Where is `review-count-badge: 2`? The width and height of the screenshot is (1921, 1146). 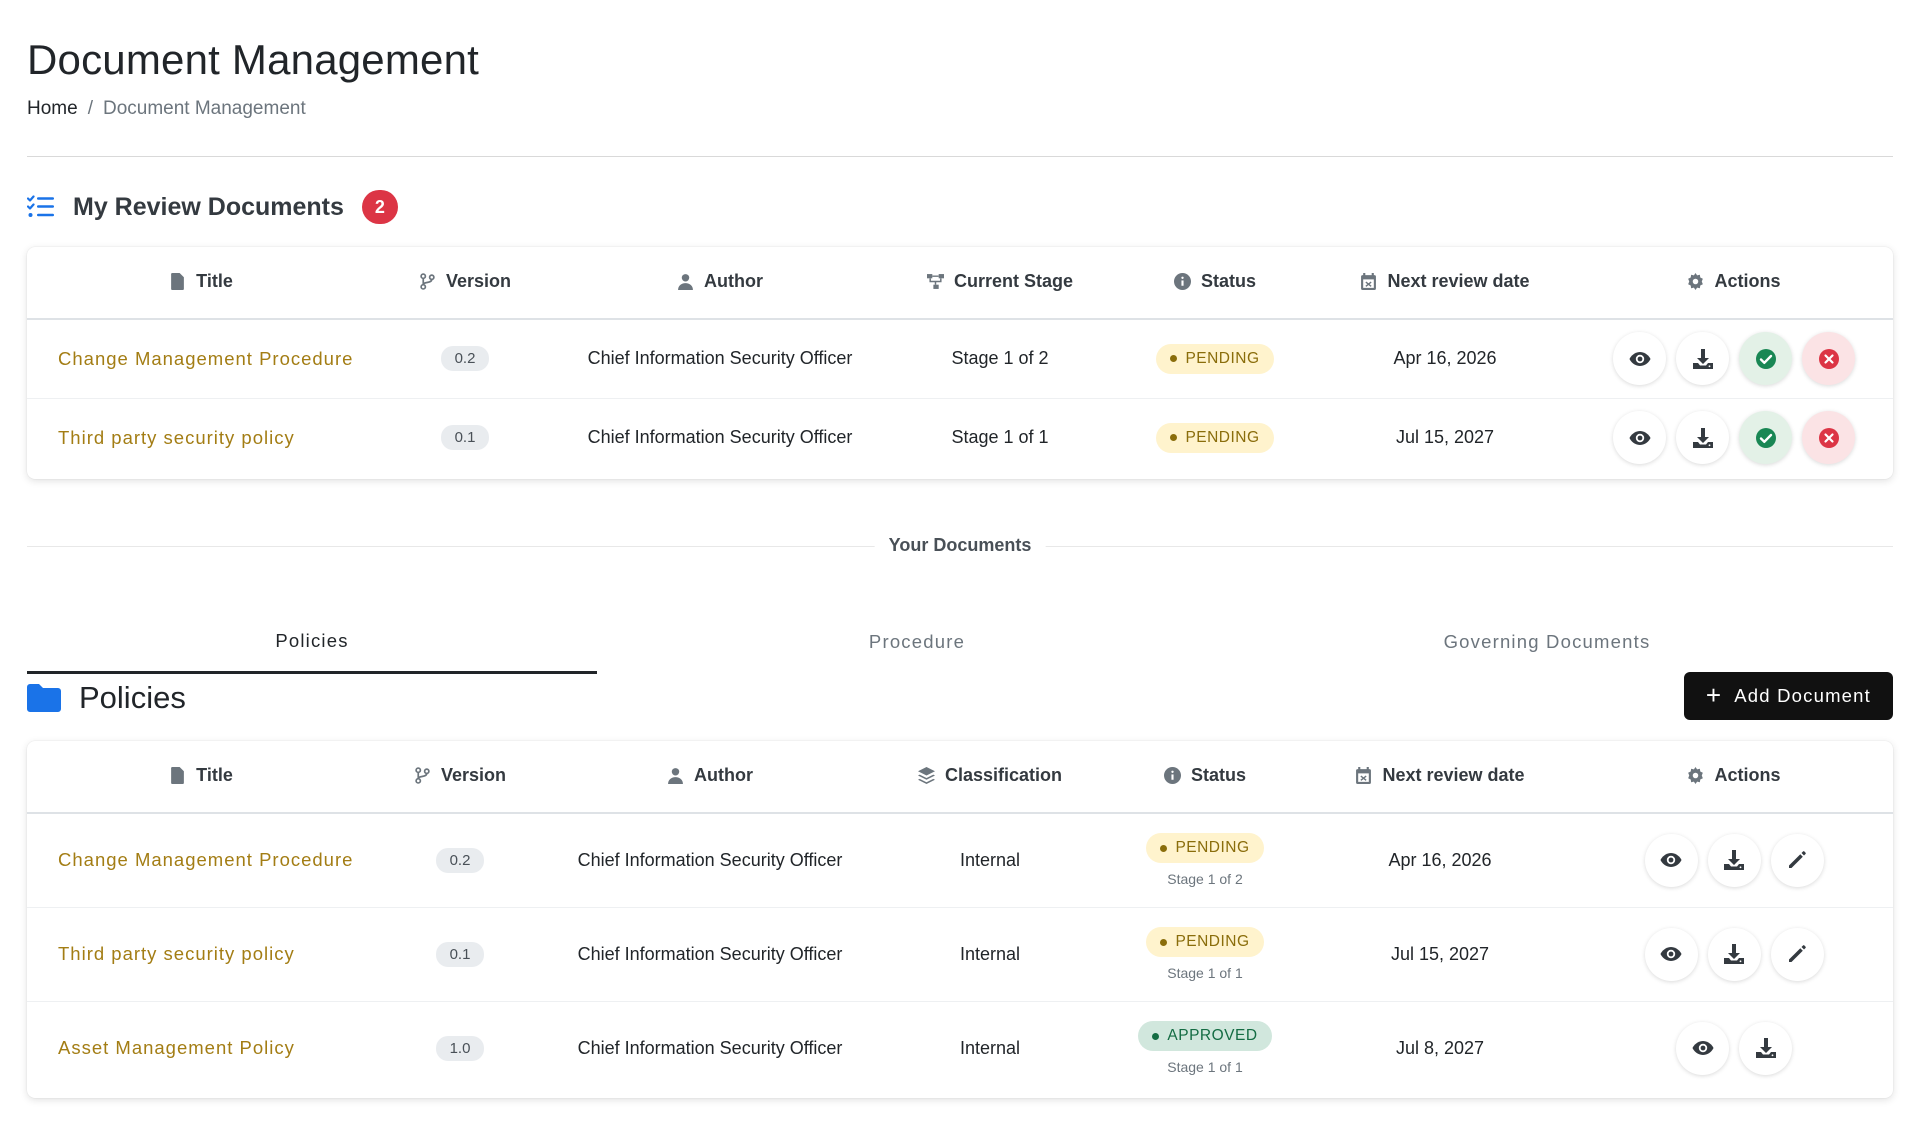
review-count-badge: 2 is located at coordinates (379, 207).